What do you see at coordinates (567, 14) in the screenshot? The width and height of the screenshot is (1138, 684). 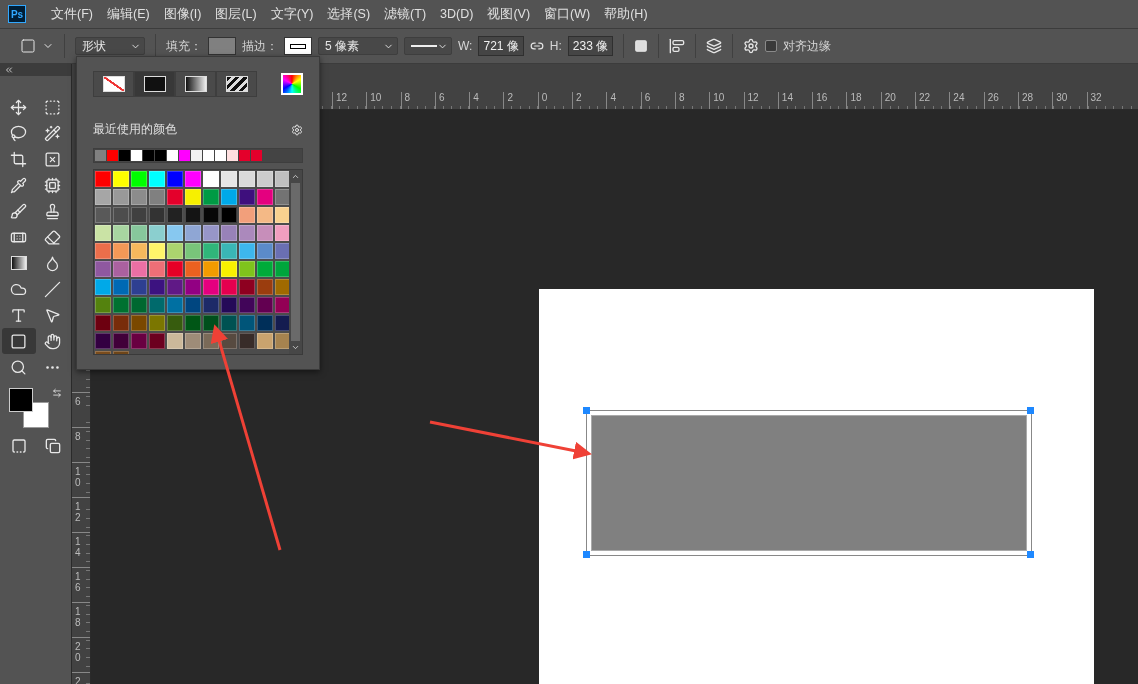 I see `menu-item: 窗口(W)` at bounding box center [567, 14].